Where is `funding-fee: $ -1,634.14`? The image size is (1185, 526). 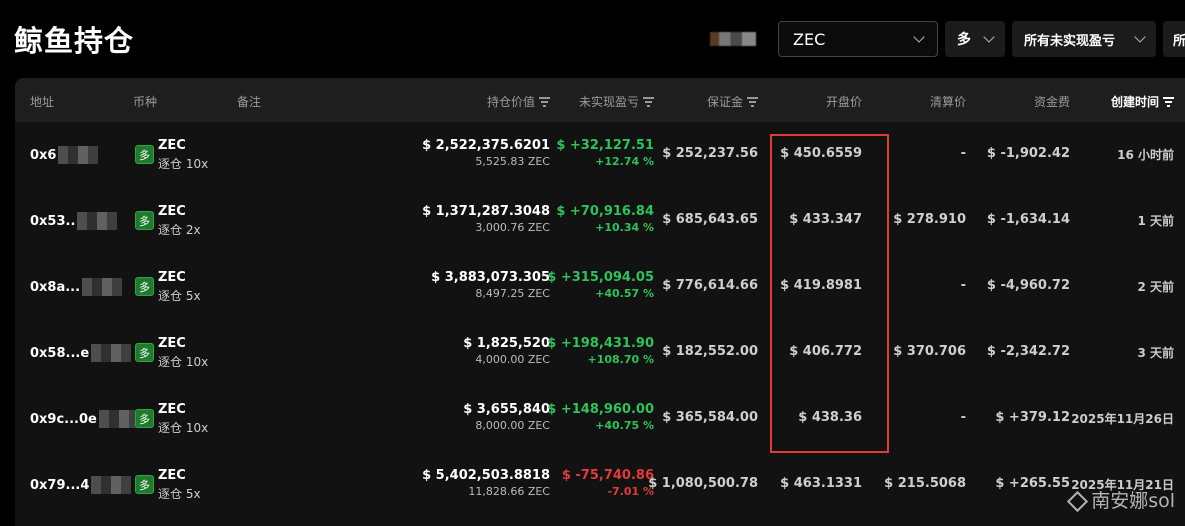 funding-fee: $ -1,634.14 is located at coordinates (1028, 219).